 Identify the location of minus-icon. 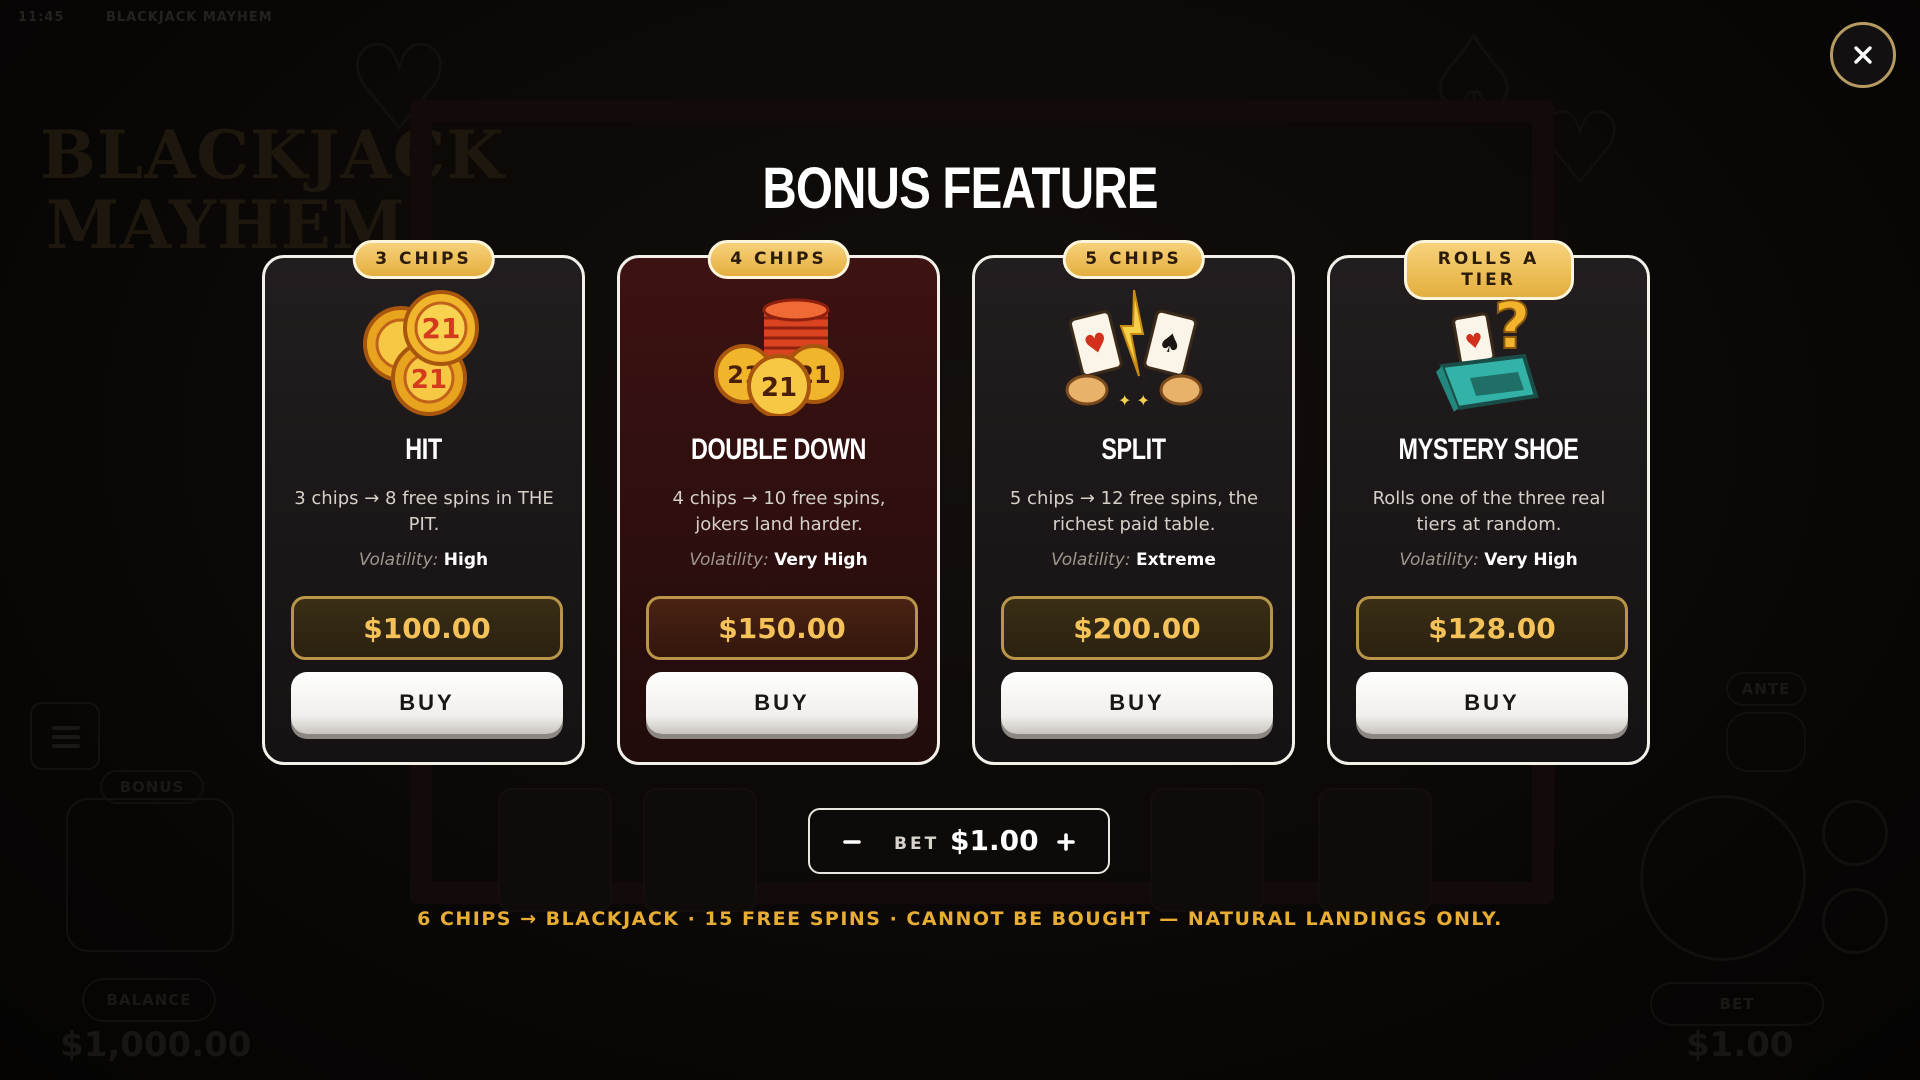
(852, 842).